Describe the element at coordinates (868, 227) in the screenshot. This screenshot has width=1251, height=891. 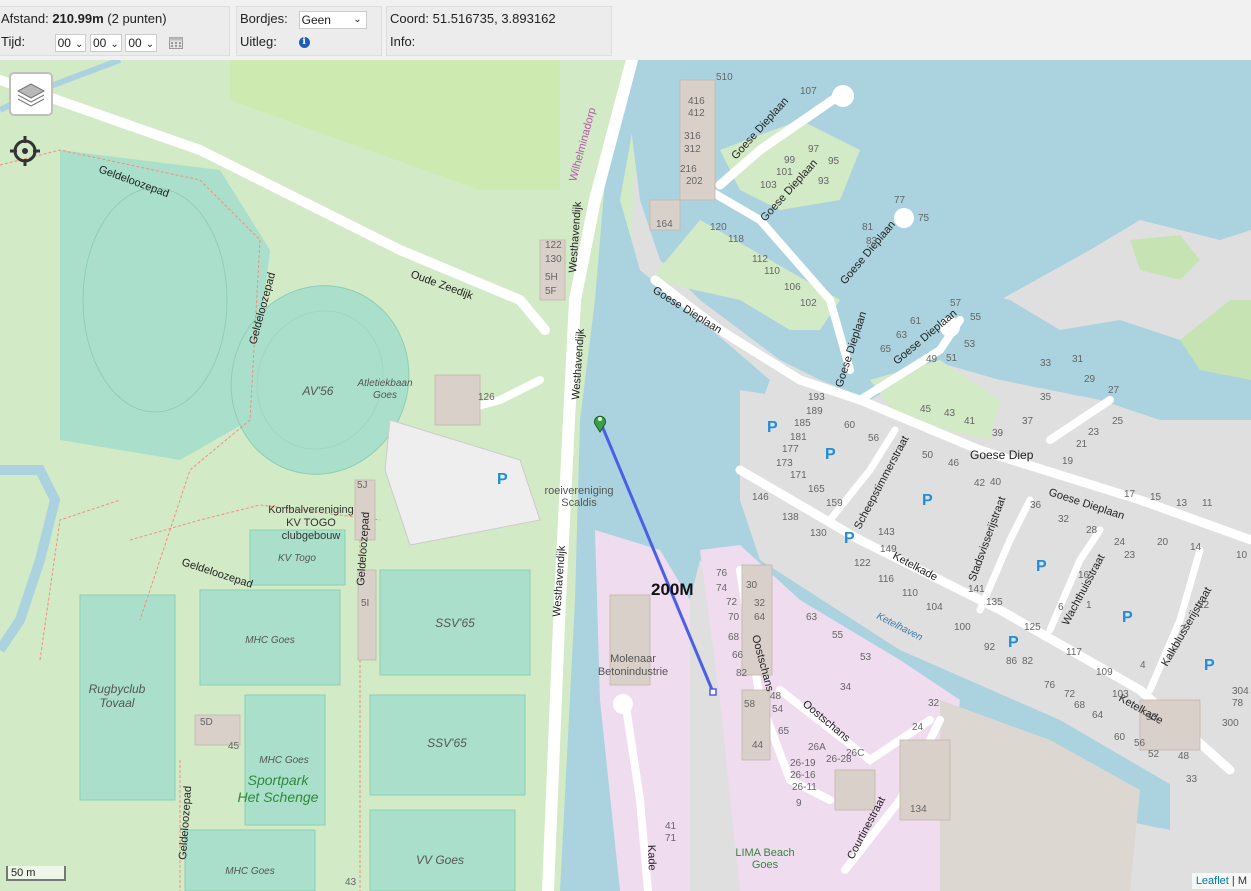
I see `house-number: 81` at that location.